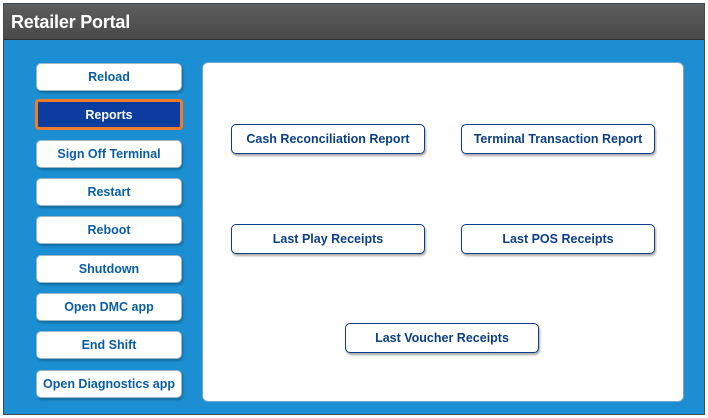  What do you see at coordinates (109, 269) in the screenshot?
I see `shutdown-button: Shutdown` at bounding box center [109, 269].